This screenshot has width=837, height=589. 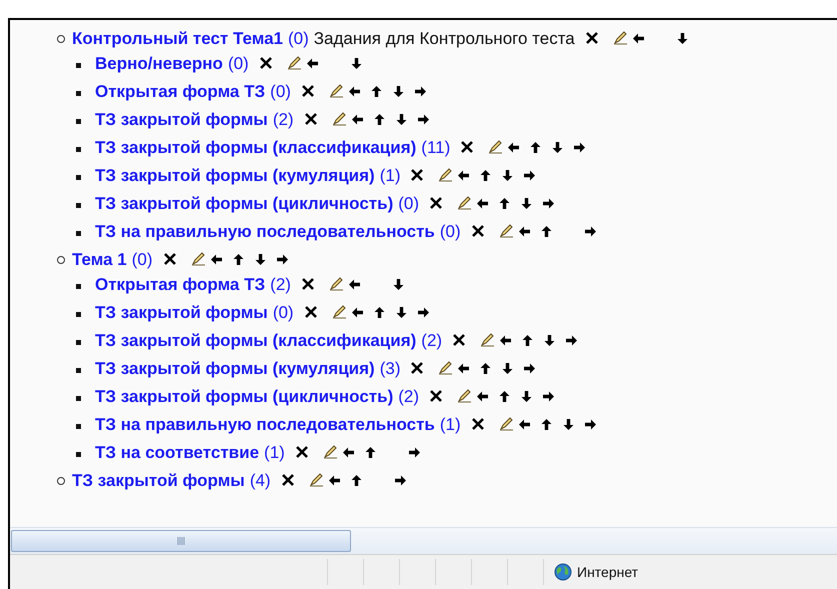 What do you see at coordinates (180, 91) in the screenshot?
I see `topic-link: Открытая форма ТЗ` at bounding box center [180, 91].